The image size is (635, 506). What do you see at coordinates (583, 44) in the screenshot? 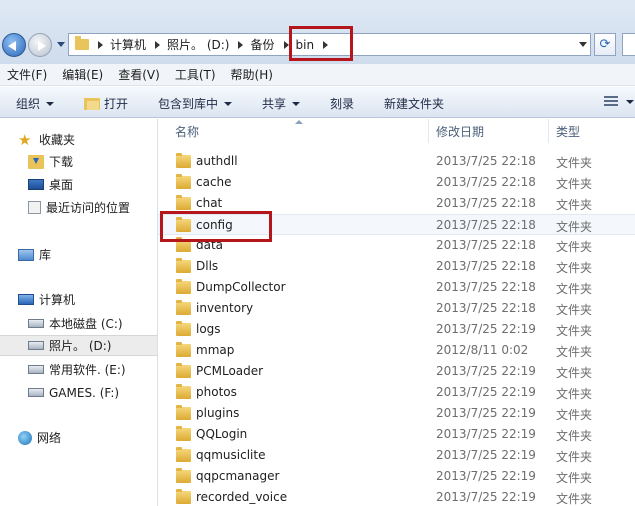
I see `address-history-chevron-icon` at bounding box center [583, 44].